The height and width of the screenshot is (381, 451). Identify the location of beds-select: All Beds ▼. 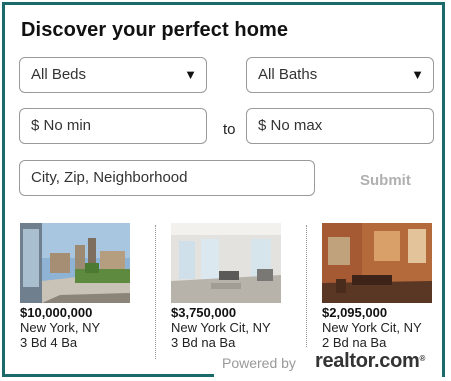
(113, 75).